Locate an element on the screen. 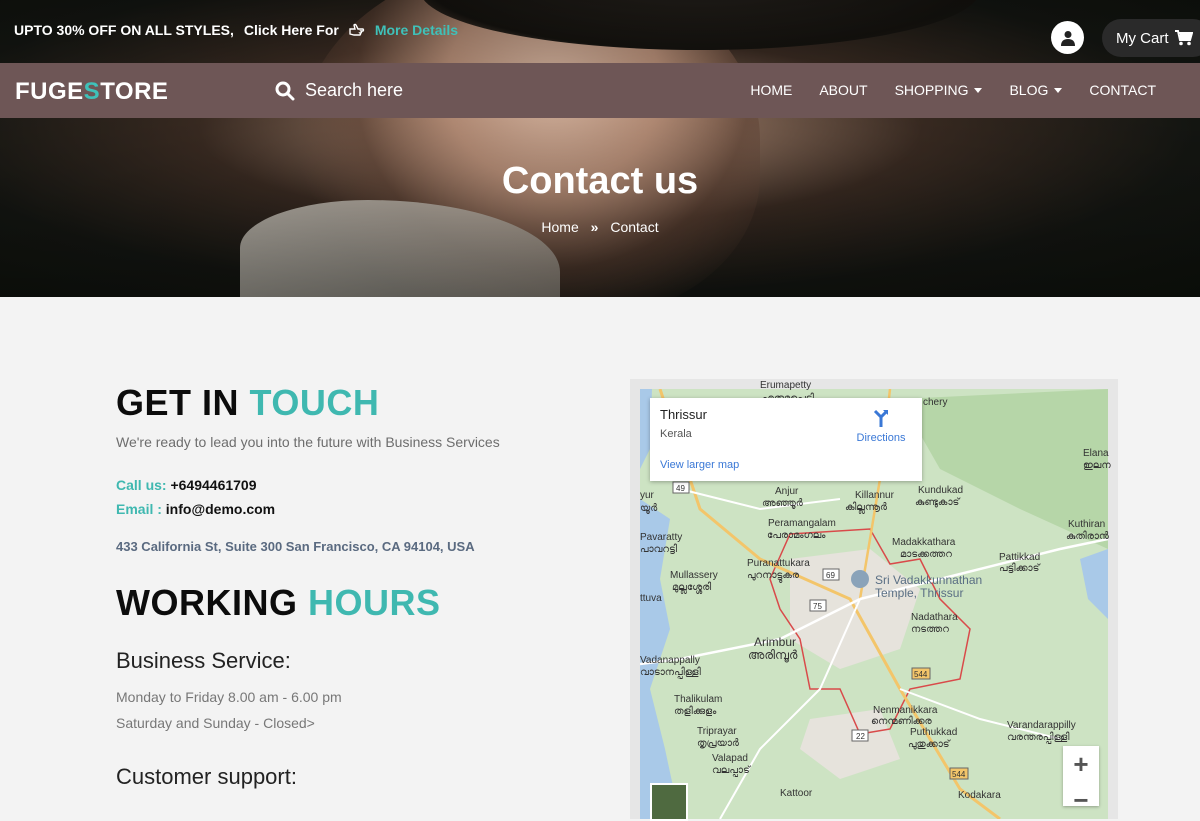  my-cart-button: My Cart is located at coordinates (1151, 38).